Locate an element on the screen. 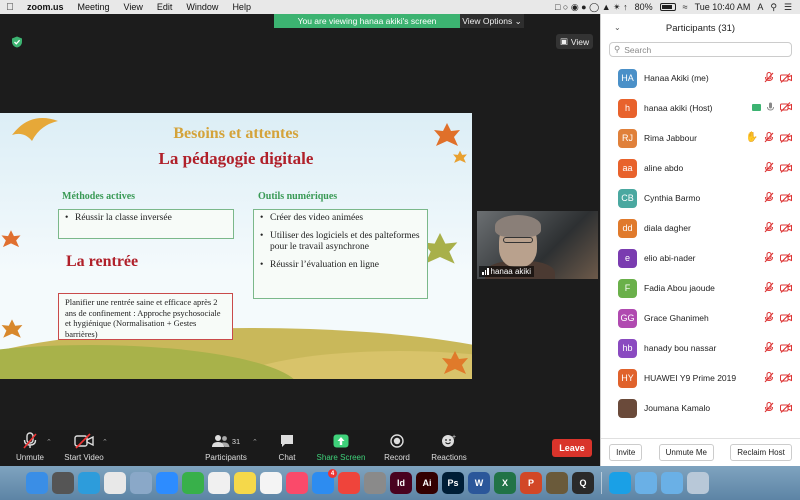 The image size is (800, 500). anydesk-icon is located at coordinates (349, 483).